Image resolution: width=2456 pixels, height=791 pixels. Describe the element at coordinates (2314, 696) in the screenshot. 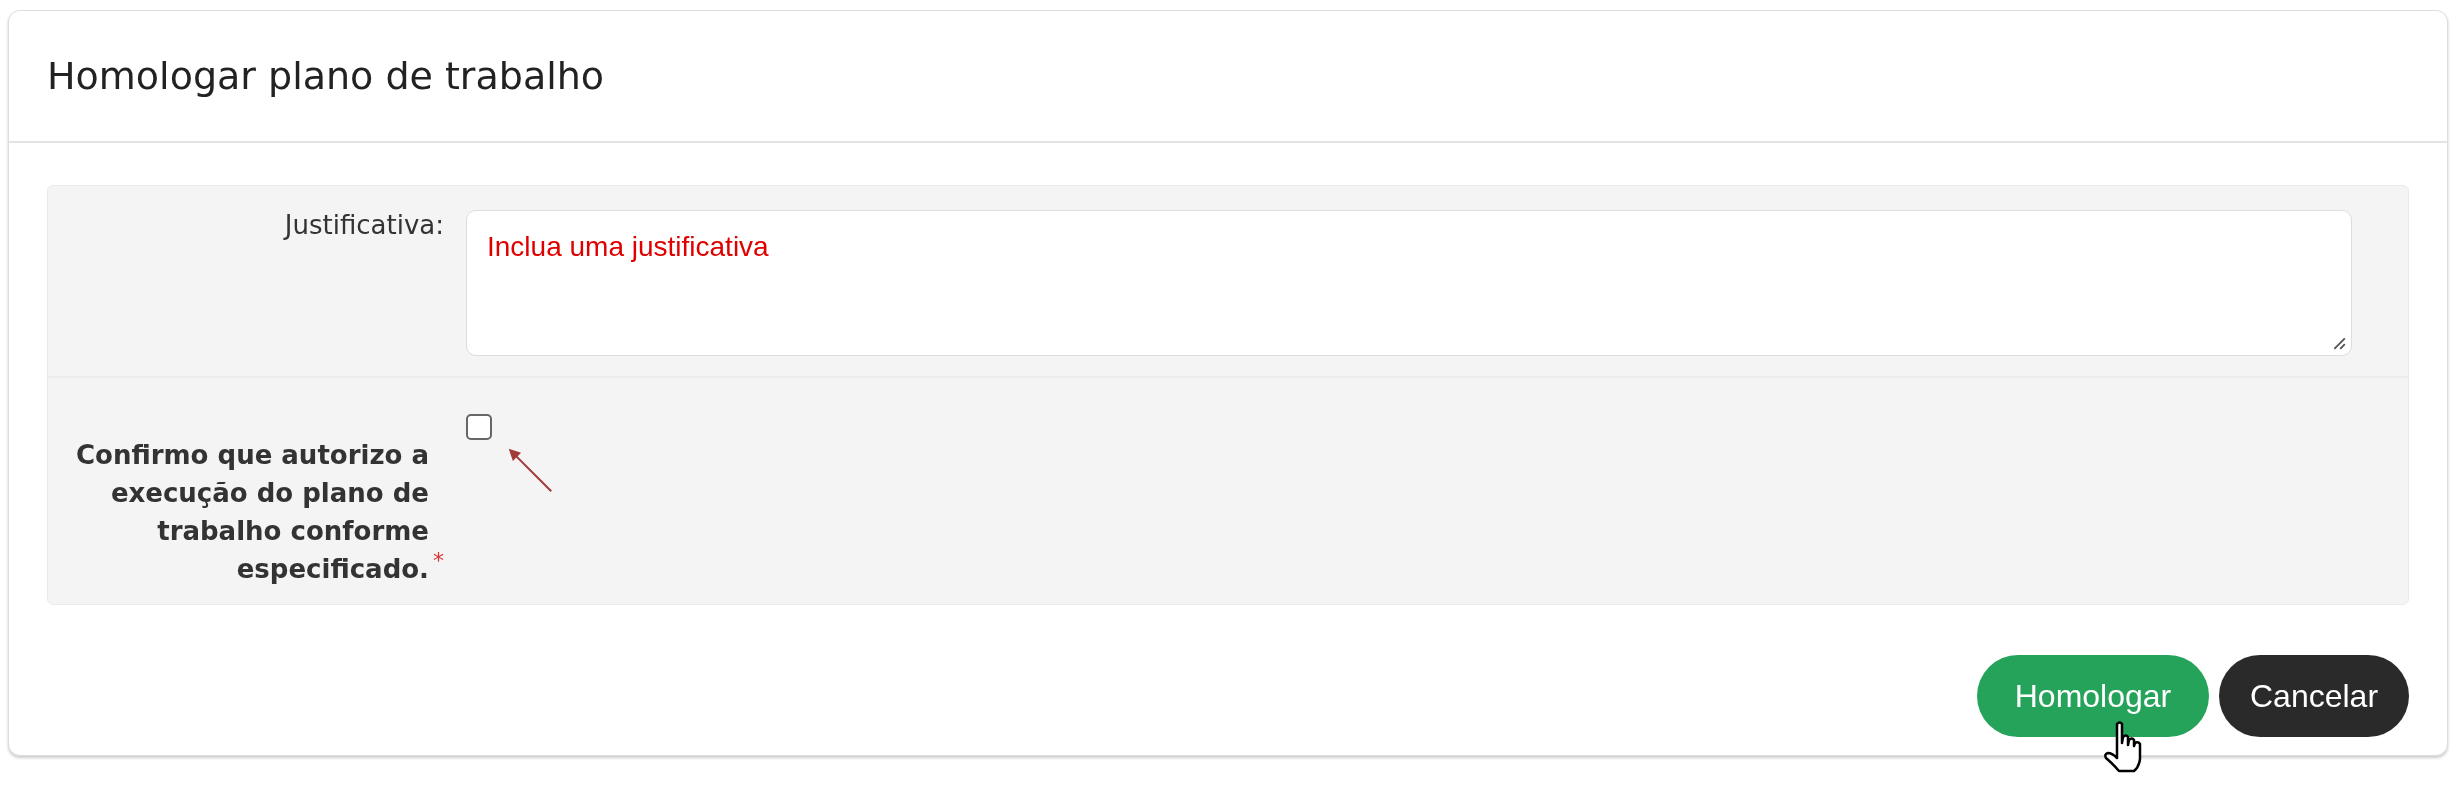

I see `action-button: Cancelar` at that location.